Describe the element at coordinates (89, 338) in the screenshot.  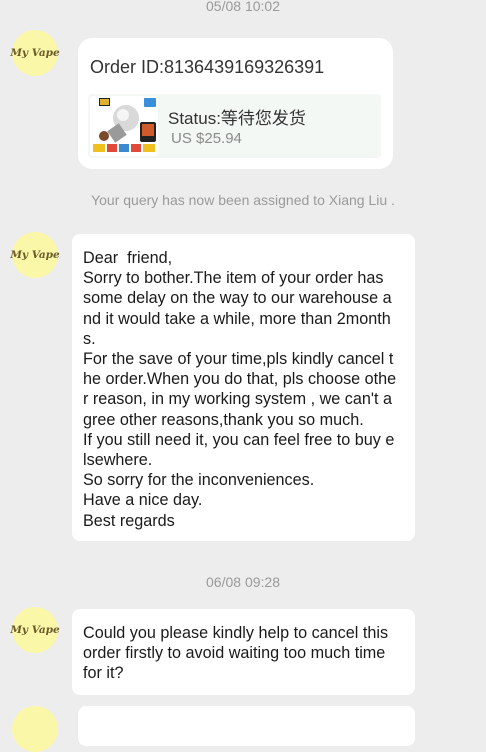
I see `message-line: s.` at that location.